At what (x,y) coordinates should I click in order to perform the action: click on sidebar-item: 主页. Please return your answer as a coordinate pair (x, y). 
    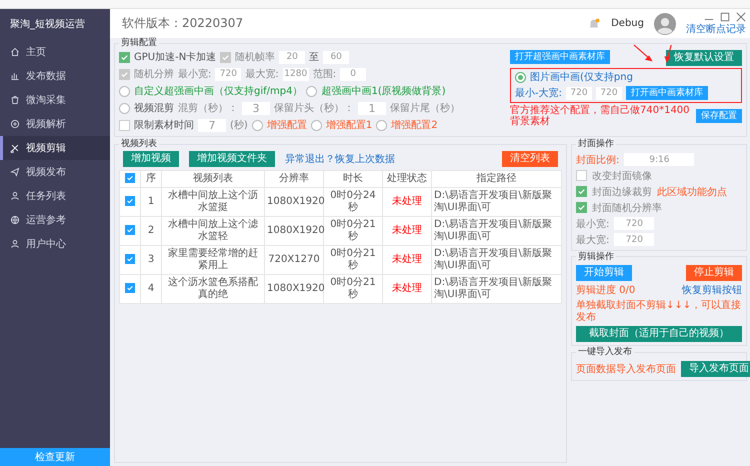
    Looking at the image, I should click on (55, 52).